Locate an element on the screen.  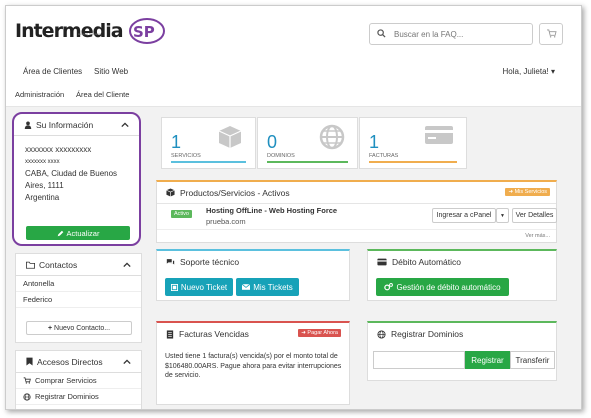
debit-manage-label: Gestión de débito automático is located at coordinates (448, 287).